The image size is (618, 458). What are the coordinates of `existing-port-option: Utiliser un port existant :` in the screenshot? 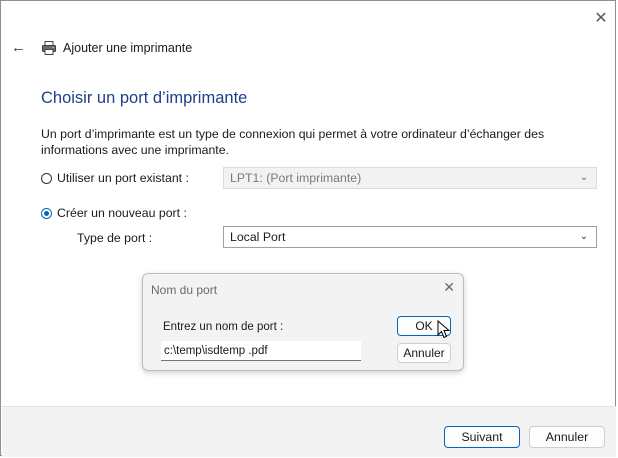 It's located at (115, 178).